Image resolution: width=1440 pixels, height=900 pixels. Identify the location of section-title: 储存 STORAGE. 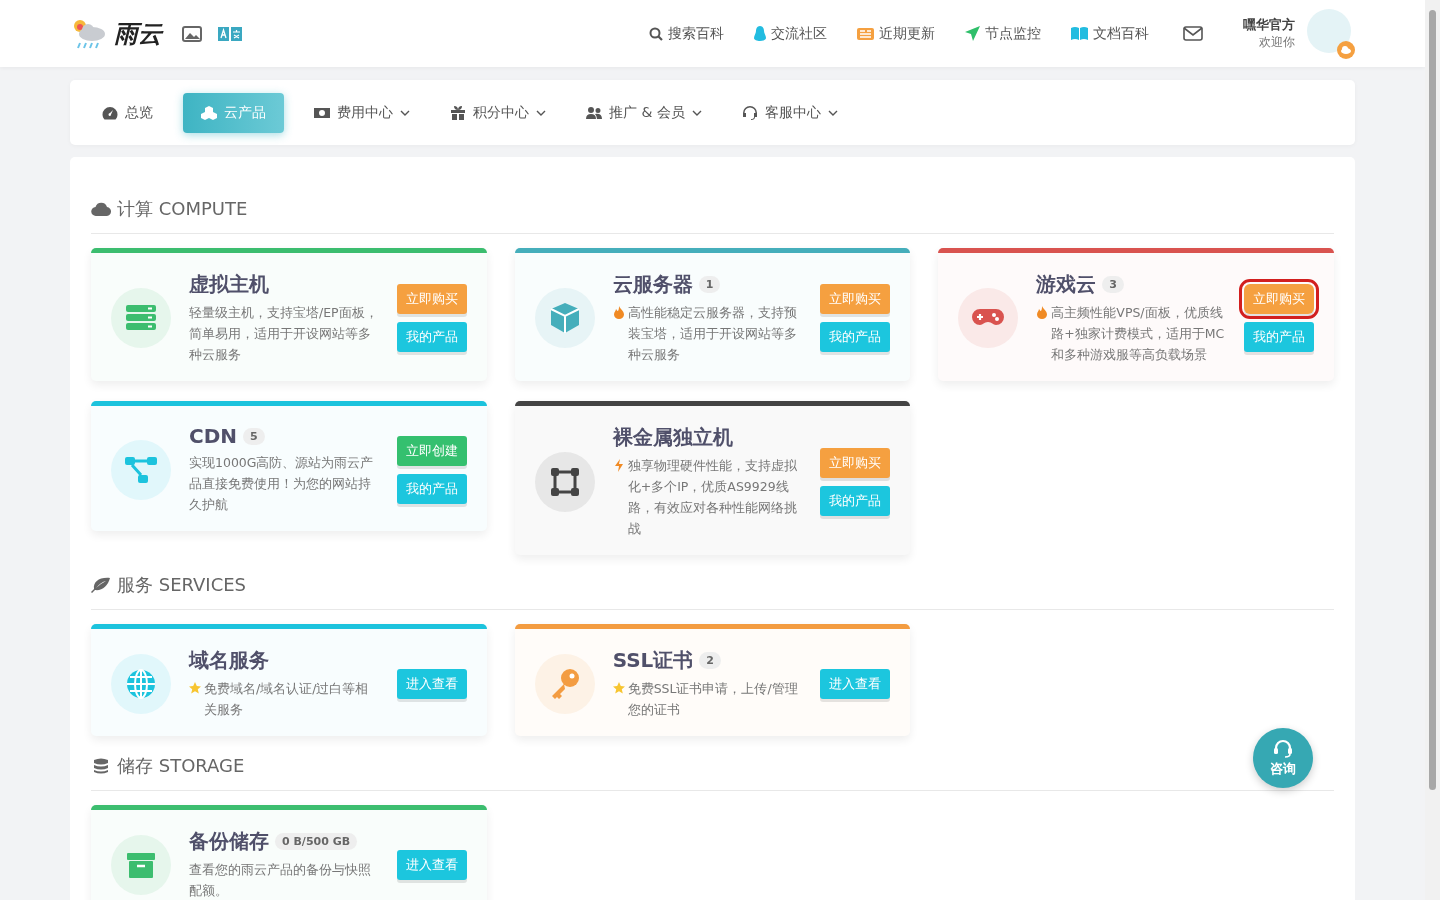
(181, 766).